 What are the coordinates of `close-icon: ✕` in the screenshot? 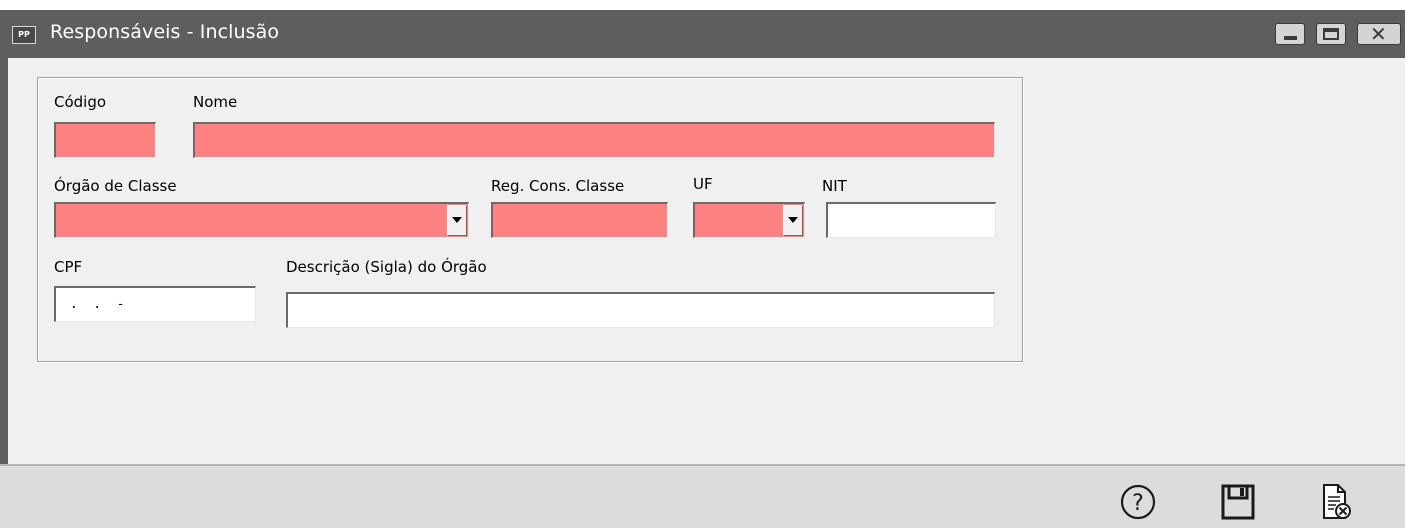 It's located at (1378, 34).